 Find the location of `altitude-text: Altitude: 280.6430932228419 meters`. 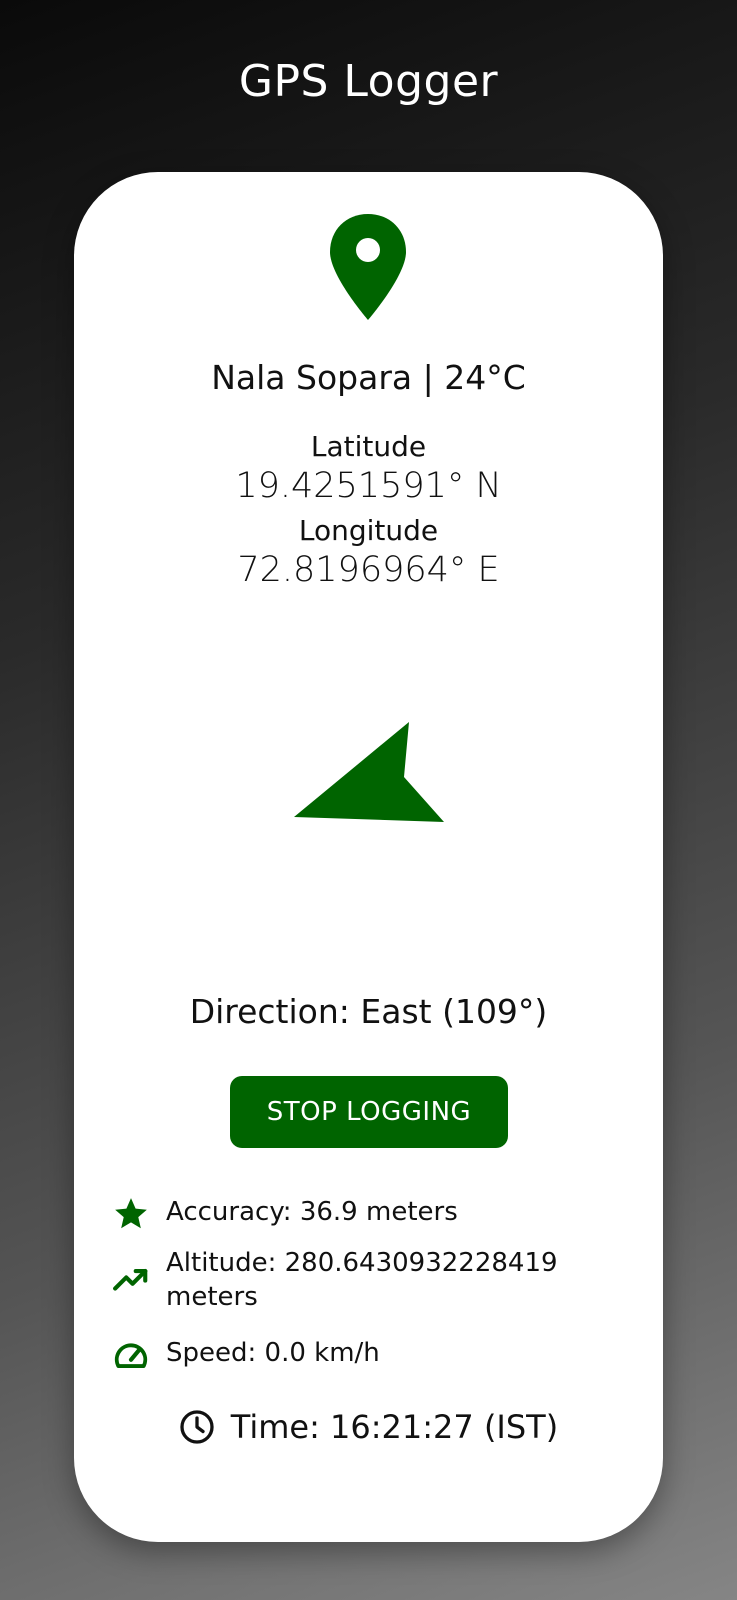

altitude-text: Altitude: 280.6430932228419 meters is located at coordinates (362, 1280).